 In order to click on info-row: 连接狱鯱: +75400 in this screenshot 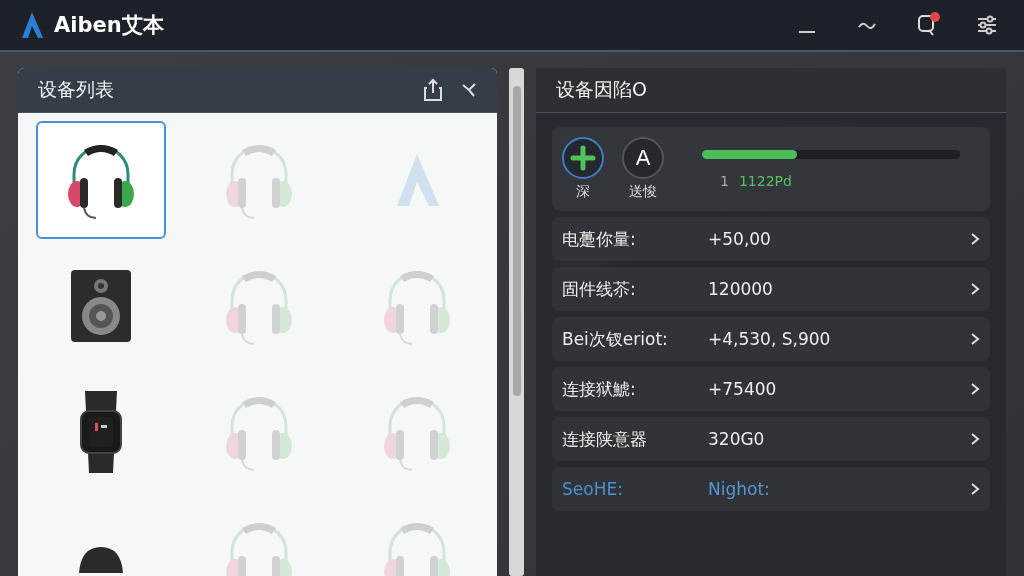, I will do `click(771, 389)`.